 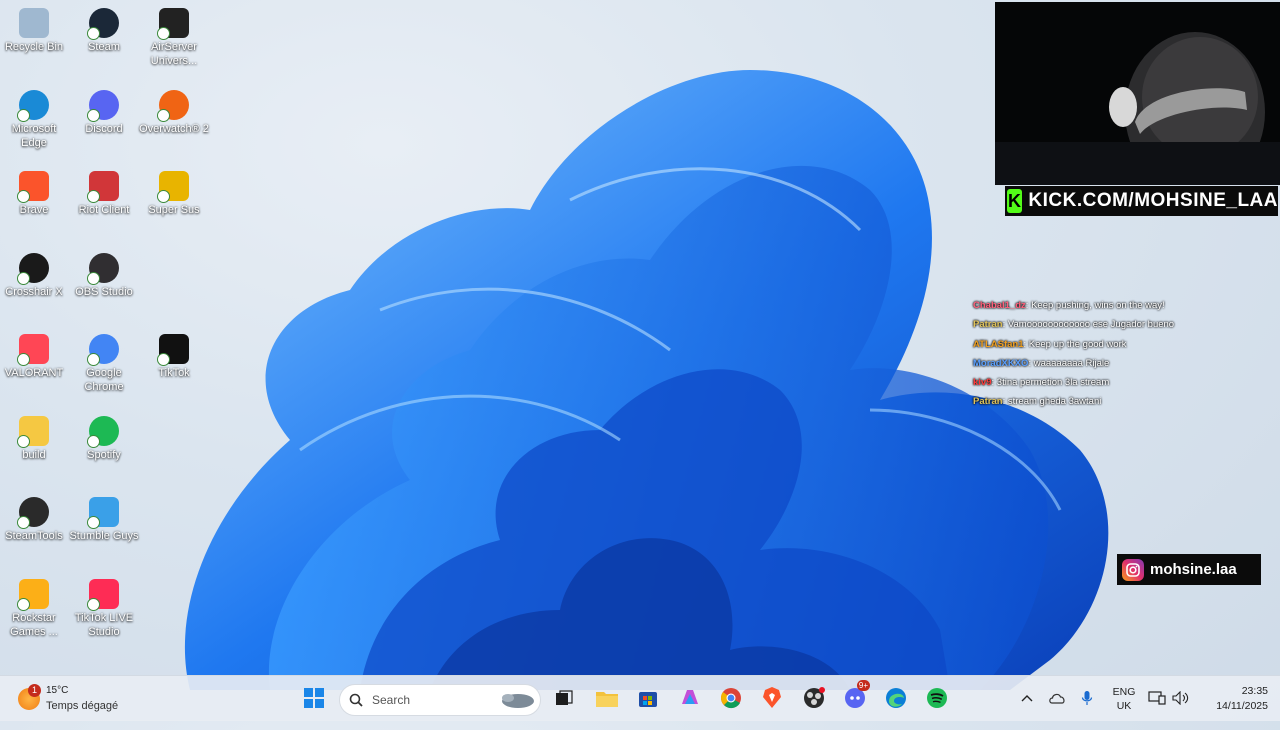 I want to click on valorant-icon, so click(x=33, y=350).